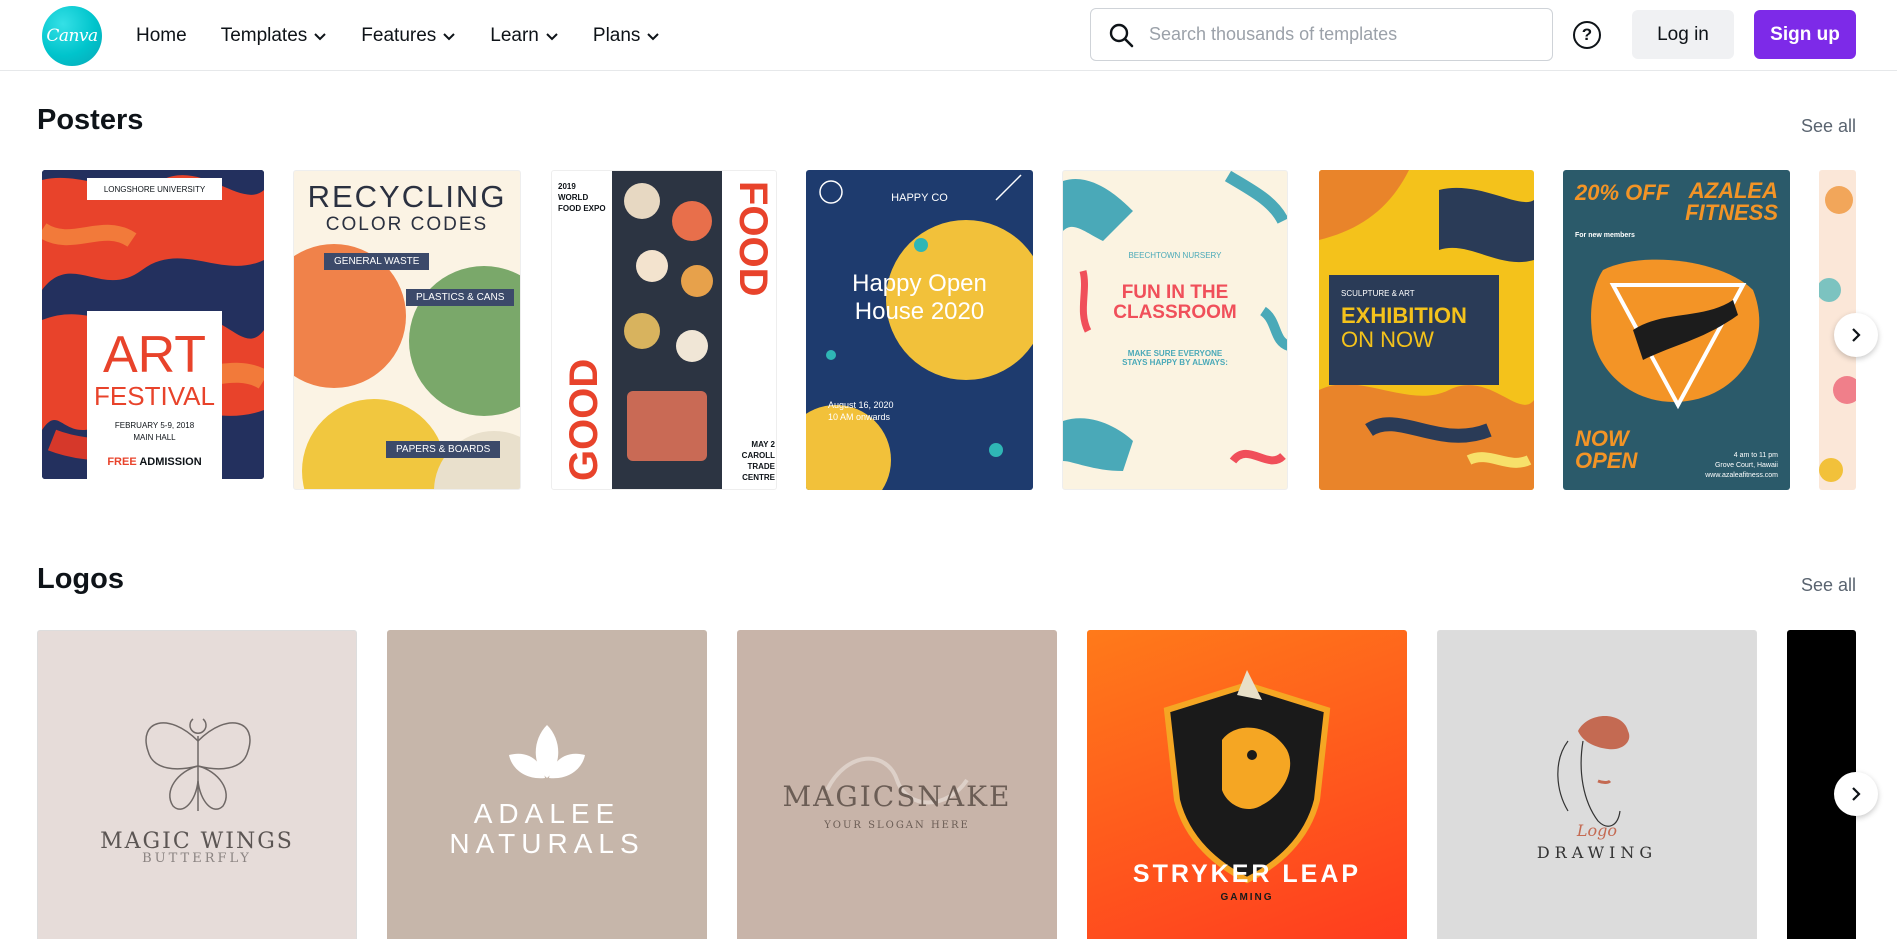 The height and width of the screenshot is (939, 1897). What do you see at coordinates (1175, 302) in the screenshot?
I see `poster-title: FUN IN THE CLASSROOM` at bounding box center [1175, 302].